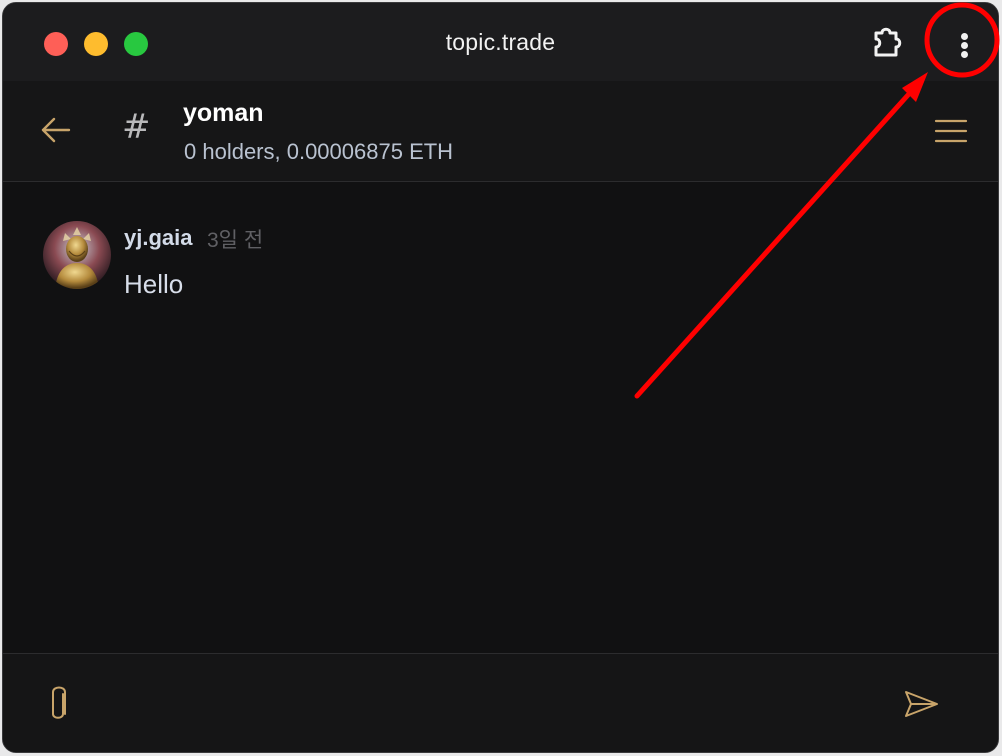  What do you see at coordinates (77, 255) in the screenshot?
I see `avatar` at bounding box center [77, 255].